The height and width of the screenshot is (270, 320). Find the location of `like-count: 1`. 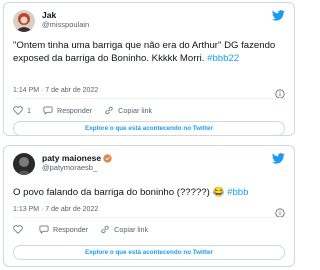

like-count: 1 is located at coordinates (29, 110).